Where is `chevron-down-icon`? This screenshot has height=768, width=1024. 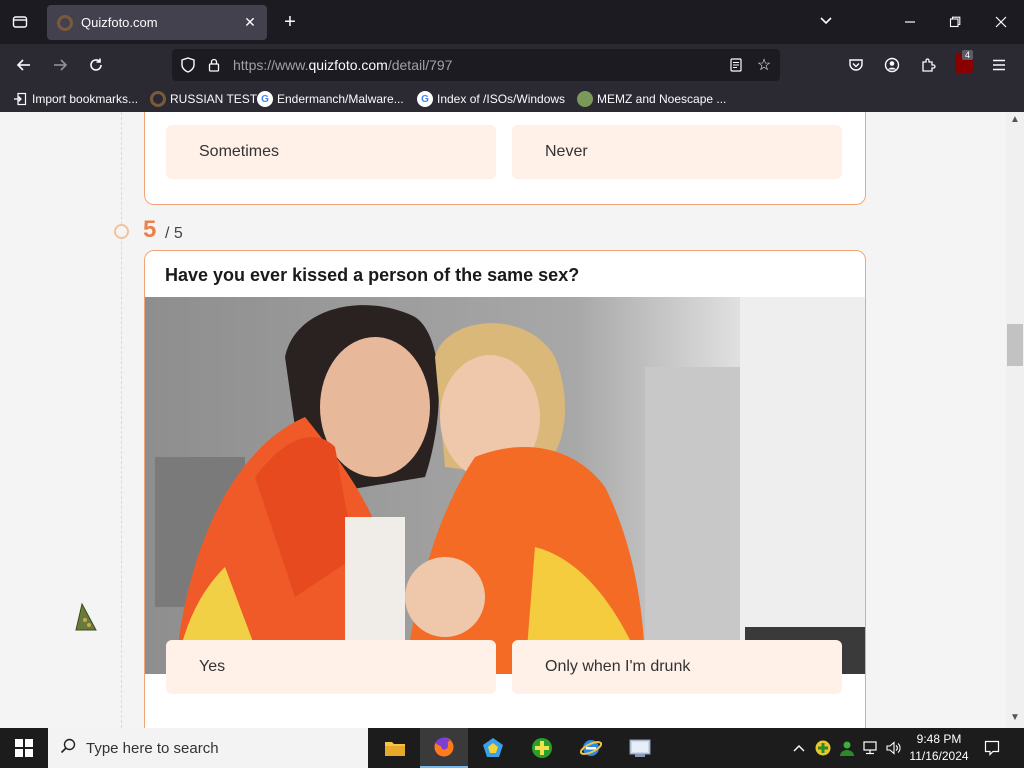 chevron-down-icon is located at coordinates (826, 21).